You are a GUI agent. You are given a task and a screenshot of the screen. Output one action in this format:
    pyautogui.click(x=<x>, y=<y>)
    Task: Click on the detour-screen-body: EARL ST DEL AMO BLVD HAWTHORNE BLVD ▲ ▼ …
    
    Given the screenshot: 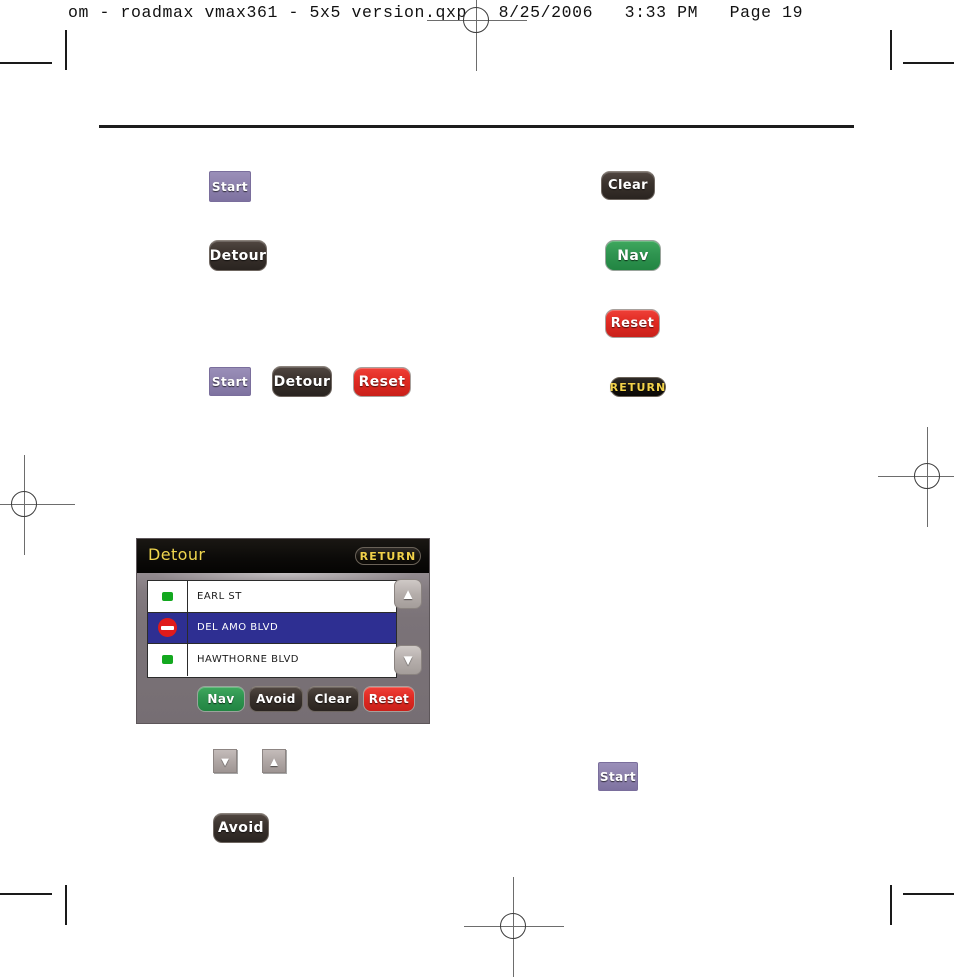 What is the action you would take?
    pyautogui.click(x=283, y=648)
    